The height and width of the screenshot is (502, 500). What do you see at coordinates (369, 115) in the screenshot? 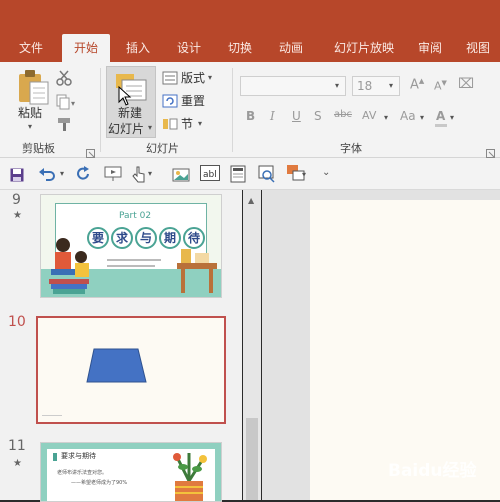
I see `character-spacing-button: AV` at bounding box center [369, 115].